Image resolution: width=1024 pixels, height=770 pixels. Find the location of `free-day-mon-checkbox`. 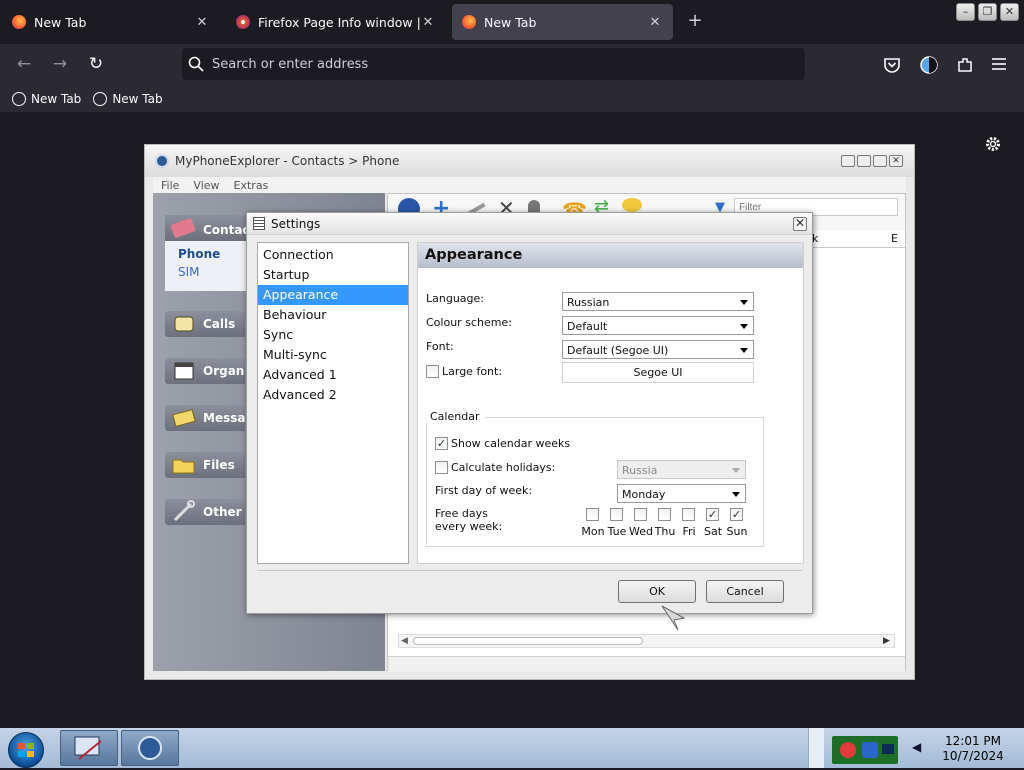

free-day-mon-checkbox is located at coordinates (592, 514).